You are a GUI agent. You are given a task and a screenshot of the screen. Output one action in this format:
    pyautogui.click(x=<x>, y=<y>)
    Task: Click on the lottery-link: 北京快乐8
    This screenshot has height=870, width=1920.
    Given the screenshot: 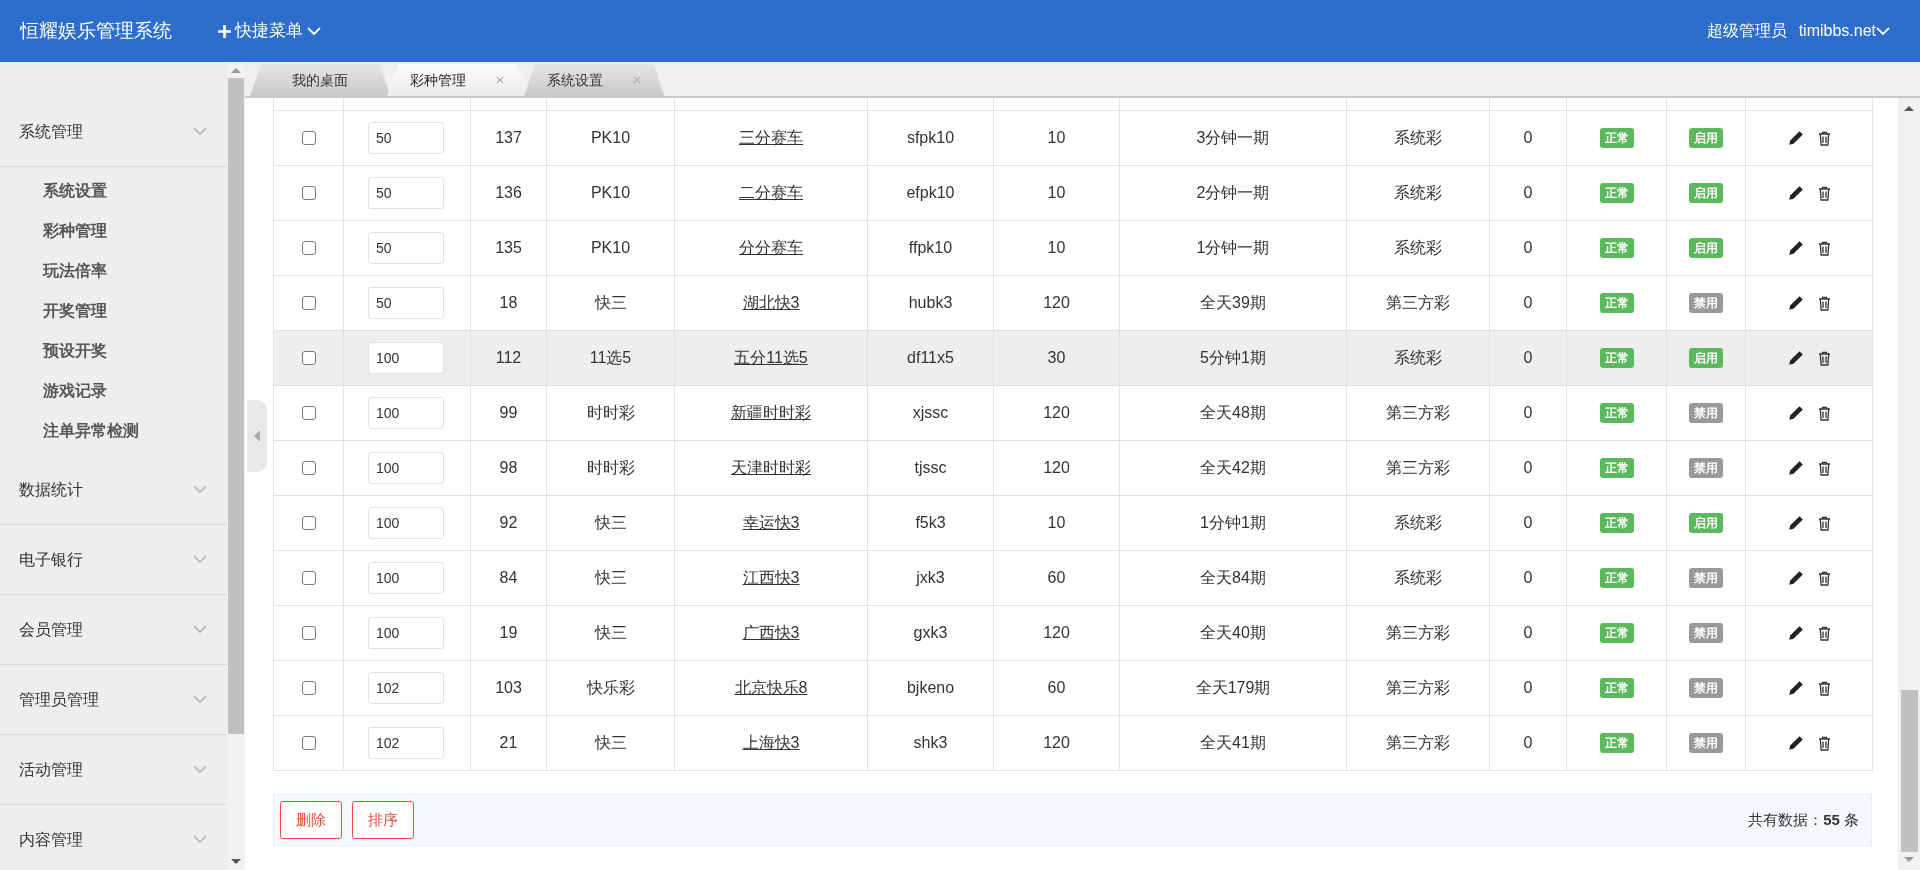 What is the action you would take?
    pyautogui.click(x=771, y=688)
    